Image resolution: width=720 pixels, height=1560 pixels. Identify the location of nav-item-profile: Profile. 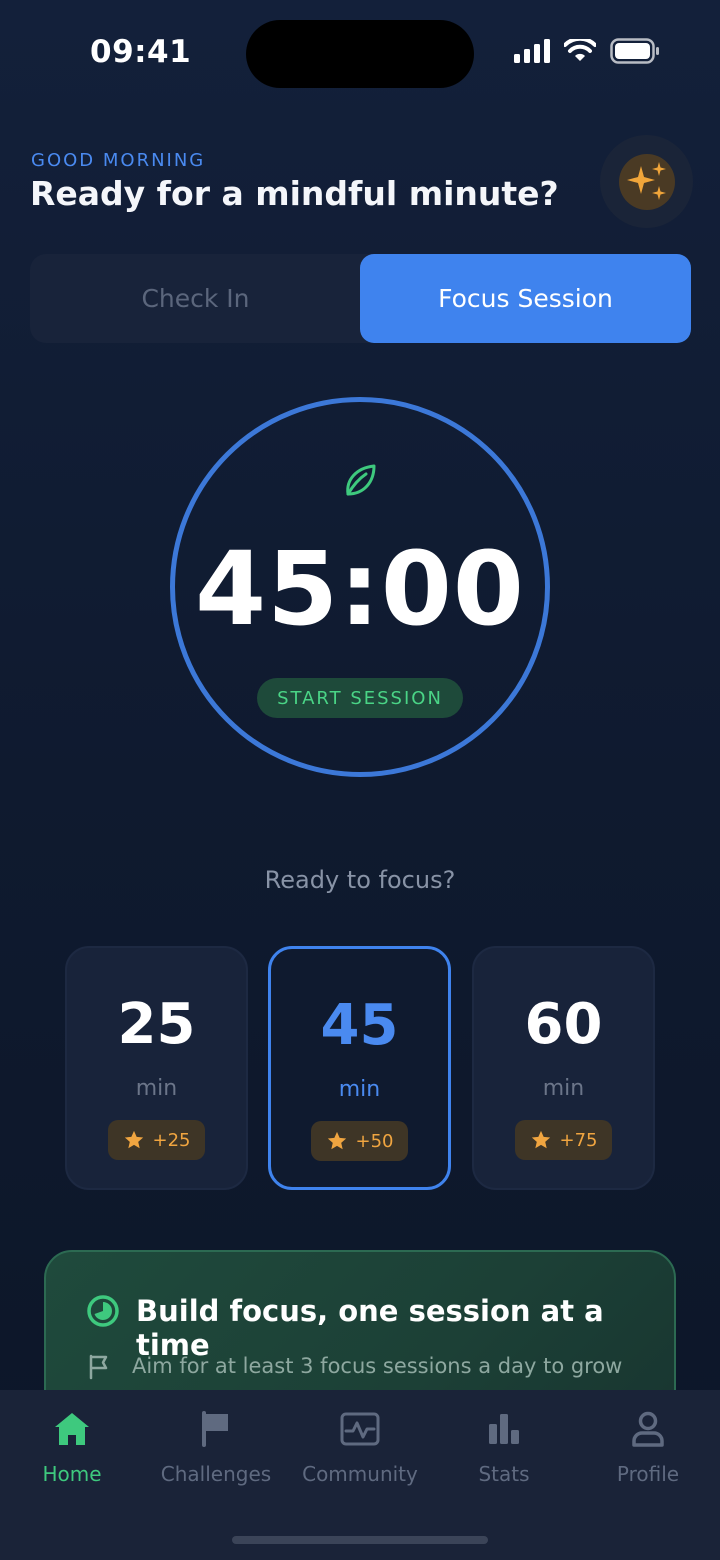
(648, 1445).